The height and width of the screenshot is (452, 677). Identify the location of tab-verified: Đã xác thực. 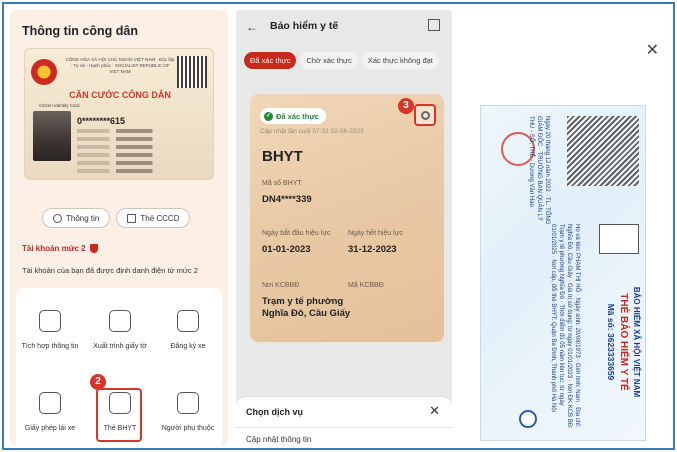
(270, 60).